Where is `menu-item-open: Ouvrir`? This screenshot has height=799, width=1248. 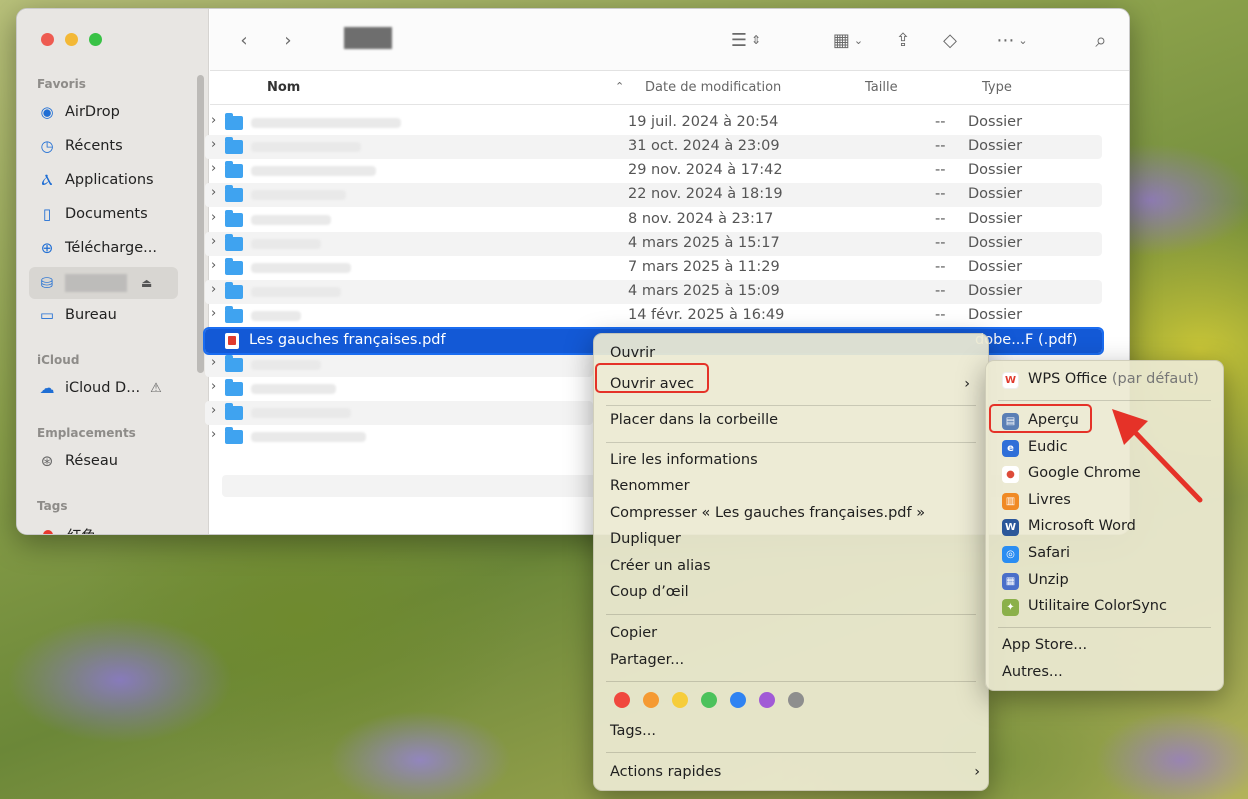 menu-item-open: Ouvrir is located at coordinates (632, 353).